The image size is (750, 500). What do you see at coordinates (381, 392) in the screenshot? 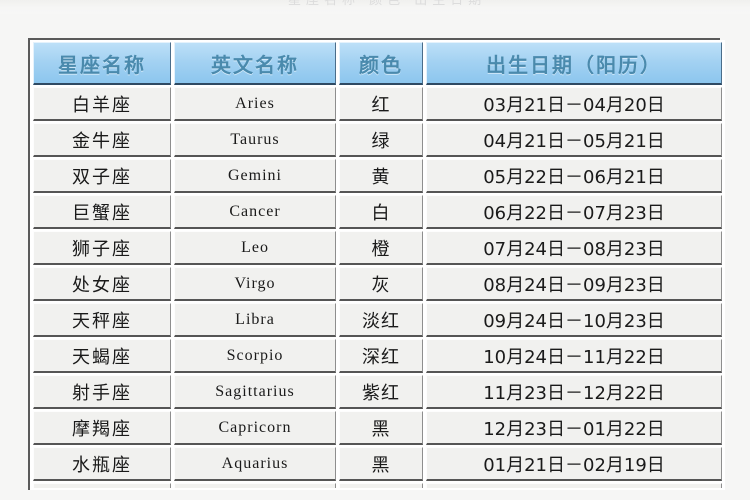
I see `zodiac-color-cell: 紫红` at bounding box center [381, 392].